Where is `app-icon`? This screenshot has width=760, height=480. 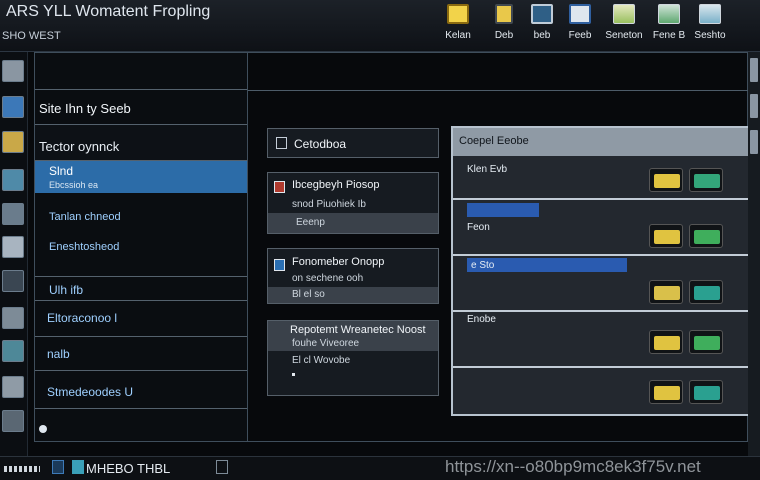
app-icon is located at coordinates (78, 467).